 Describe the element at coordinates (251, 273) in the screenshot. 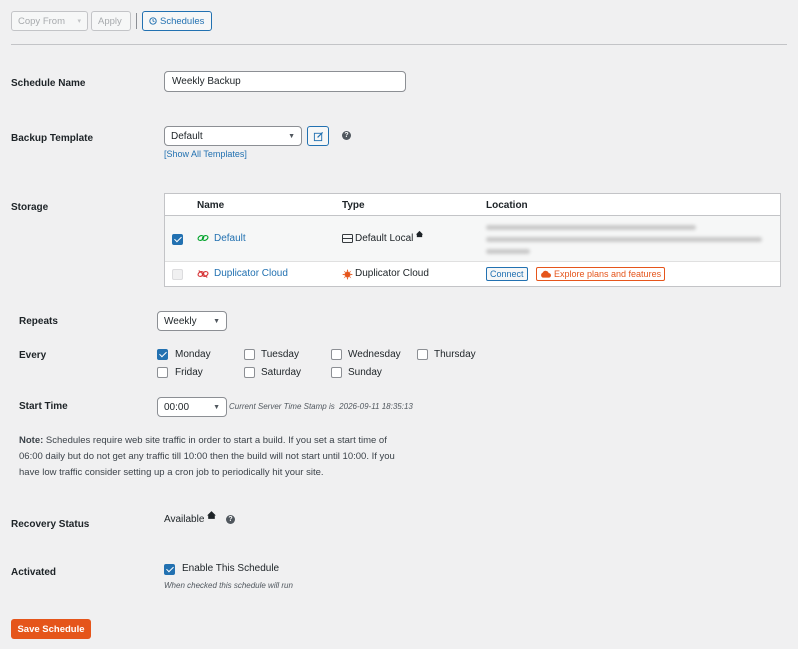

I see `storage-cloud-name: Duplicator Cloud` at that location.